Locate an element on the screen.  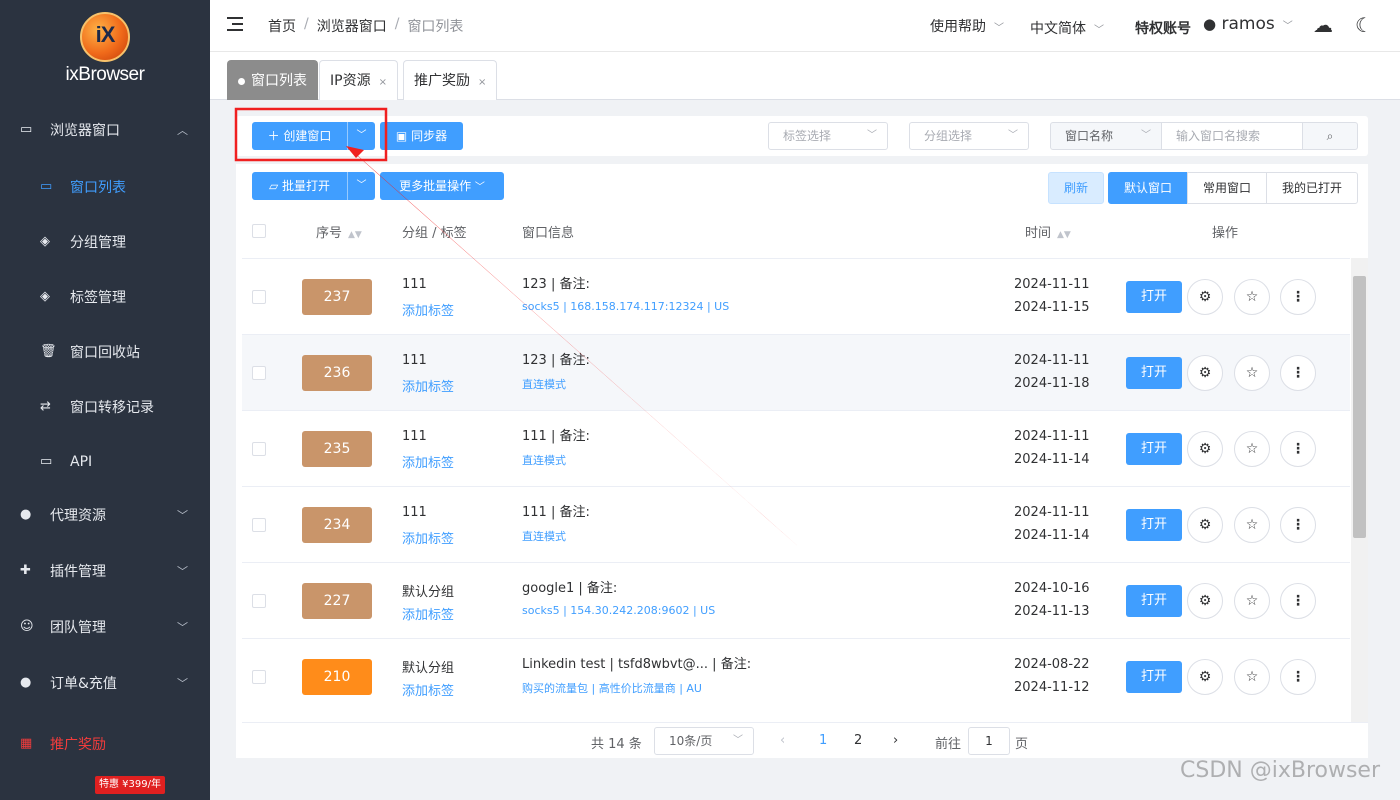
watermark: CSDN @ixBrowser is located at coordinates (1280, 770).